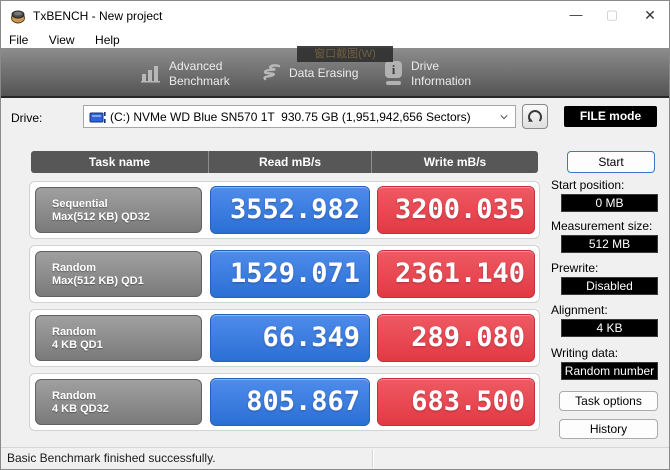 The height and width of the screenshot is (470, 670). I want to click on write-value: 683.500, so click(456, 402).